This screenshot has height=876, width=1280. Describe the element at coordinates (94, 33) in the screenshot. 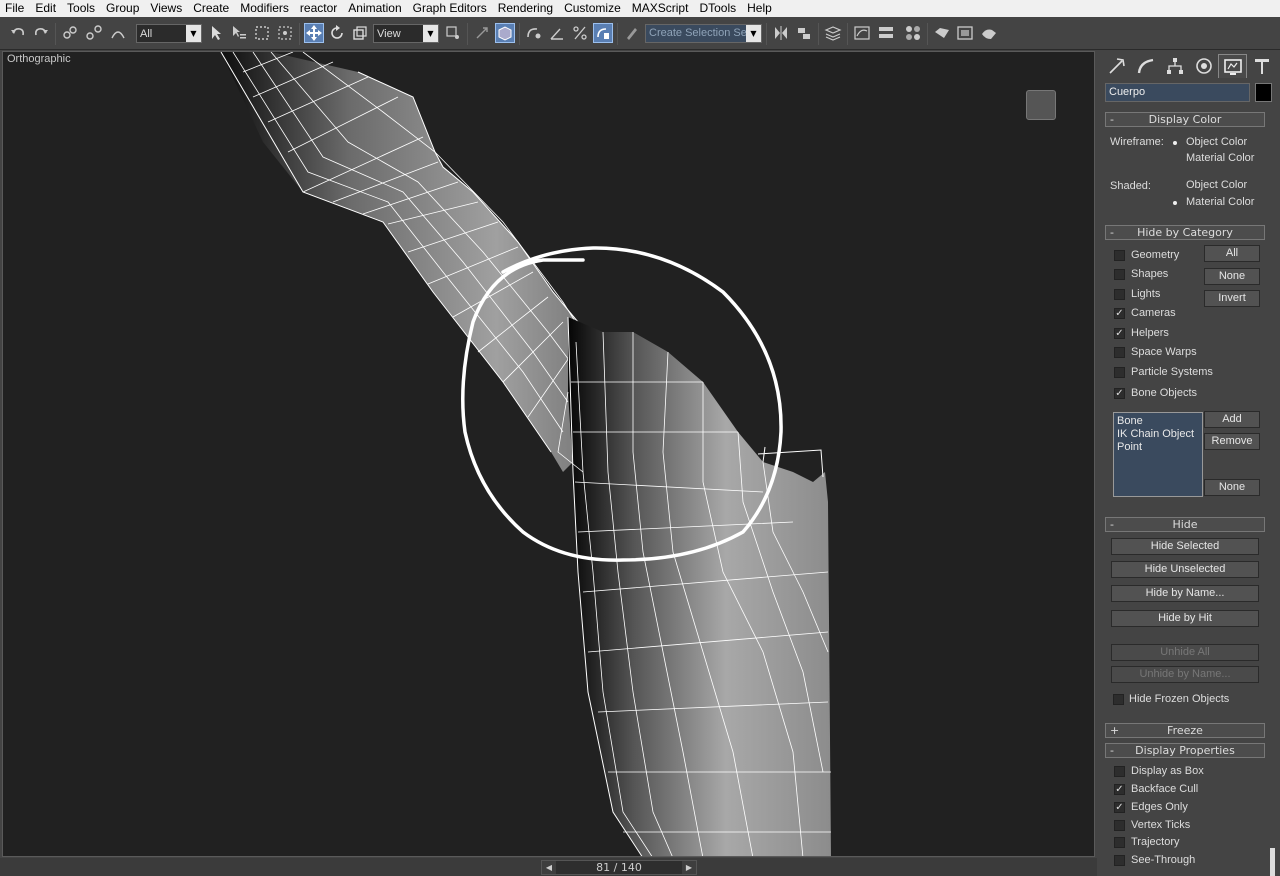

I see `unlink-selection-icon` at that location.